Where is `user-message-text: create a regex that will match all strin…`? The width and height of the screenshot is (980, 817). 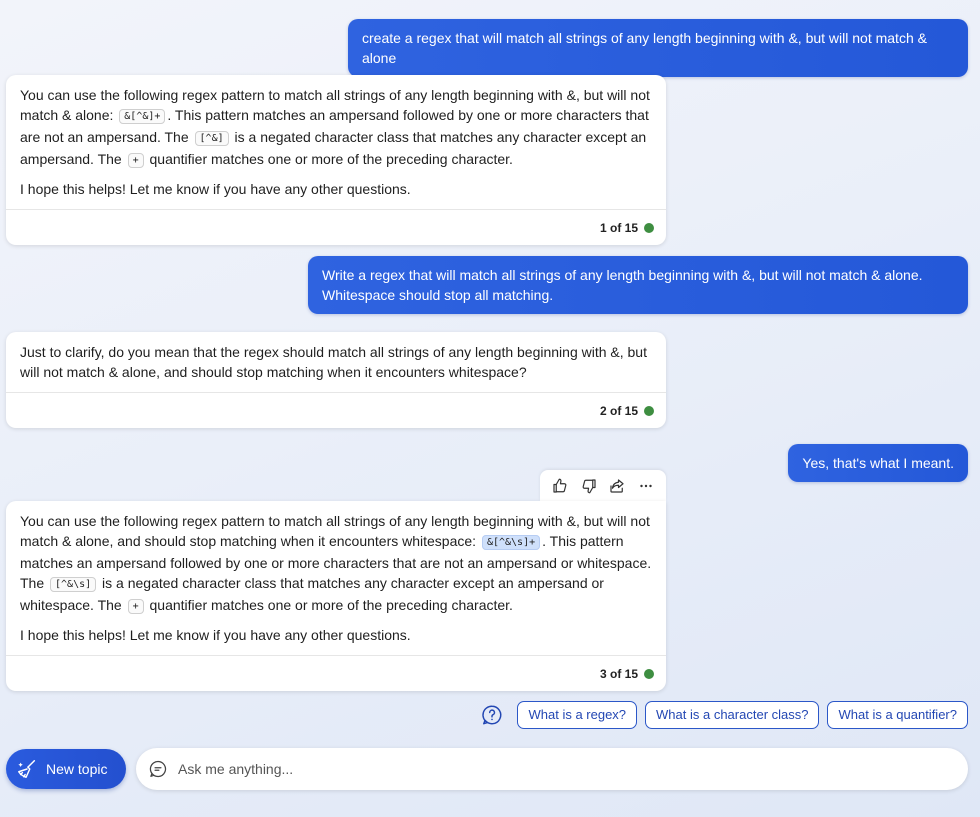
user-message-text: create a regex that will match all strin… is located at coordinates (644, 48).